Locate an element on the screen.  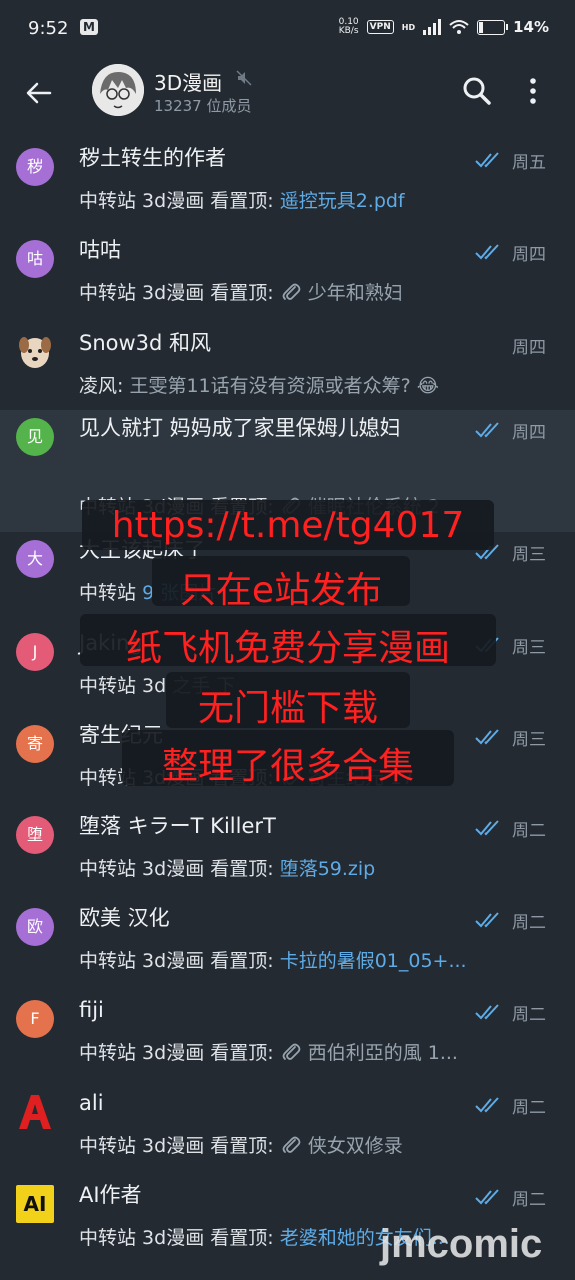
more-options-icon is located at coordinates (533, 91).